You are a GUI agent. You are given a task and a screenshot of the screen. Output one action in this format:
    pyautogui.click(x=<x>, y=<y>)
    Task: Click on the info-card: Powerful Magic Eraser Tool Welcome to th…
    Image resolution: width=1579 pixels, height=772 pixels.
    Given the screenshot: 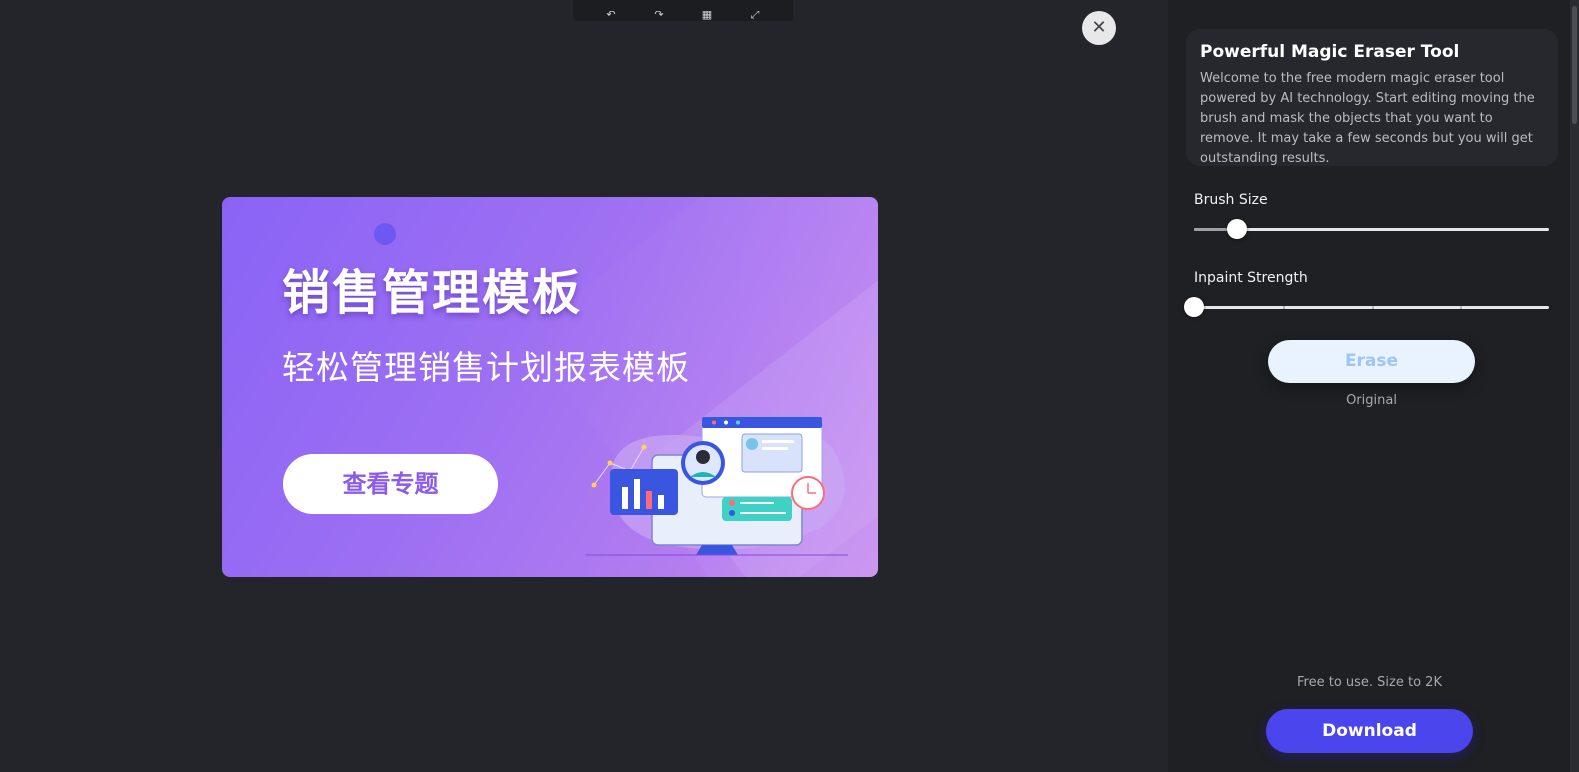 What is the action you would take?
    pyautogui.click(x=1372, y=97)
    